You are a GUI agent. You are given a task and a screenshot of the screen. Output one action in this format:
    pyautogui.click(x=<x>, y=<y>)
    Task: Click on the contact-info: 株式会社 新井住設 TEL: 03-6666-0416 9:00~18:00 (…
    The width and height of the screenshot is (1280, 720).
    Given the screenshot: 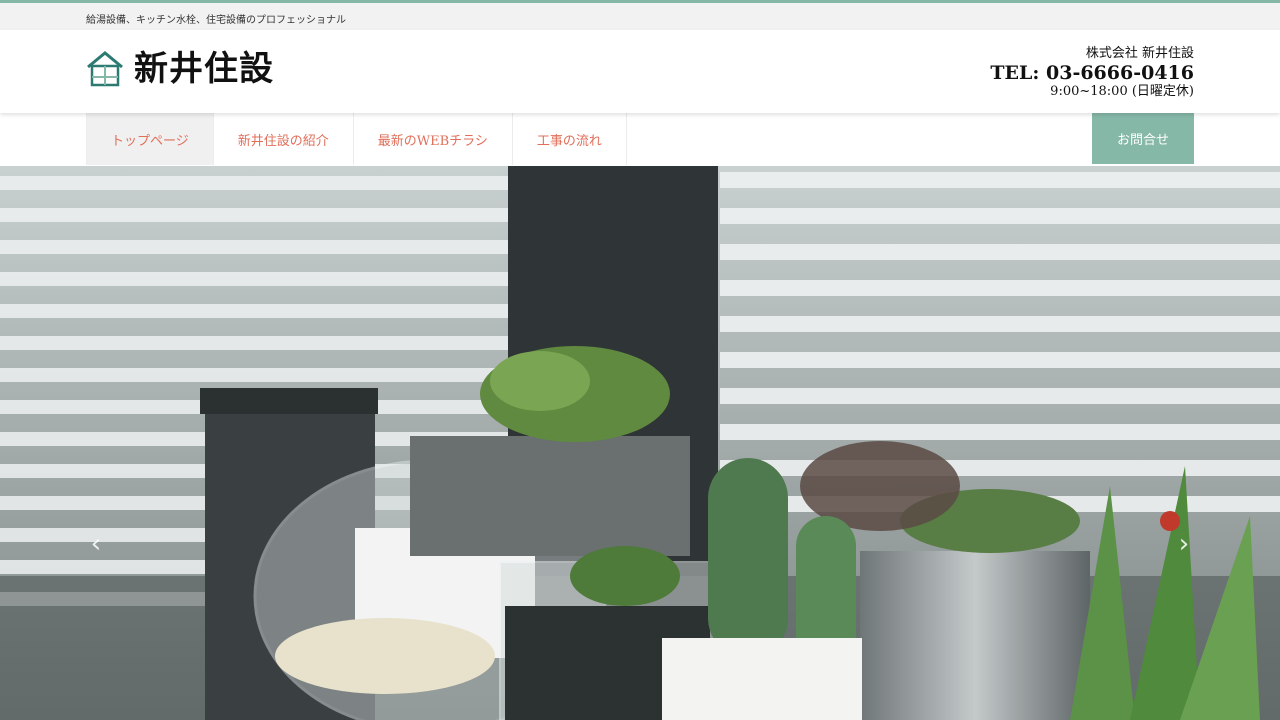 What is the action you would take?
    pyautogui.click(x=1092, y=73)
    